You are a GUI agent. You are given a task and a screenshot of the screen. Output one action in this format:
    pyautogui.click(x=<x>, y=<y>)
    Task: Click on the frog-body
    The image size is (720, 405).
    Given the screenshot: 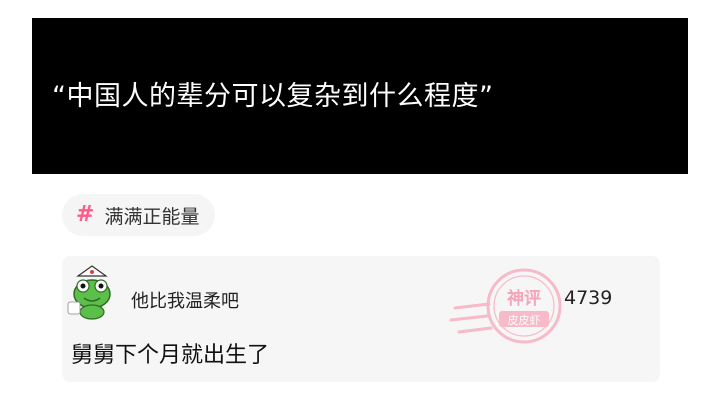 What is the action you would take?
    pyautogui.click(x=92, y=312)
    